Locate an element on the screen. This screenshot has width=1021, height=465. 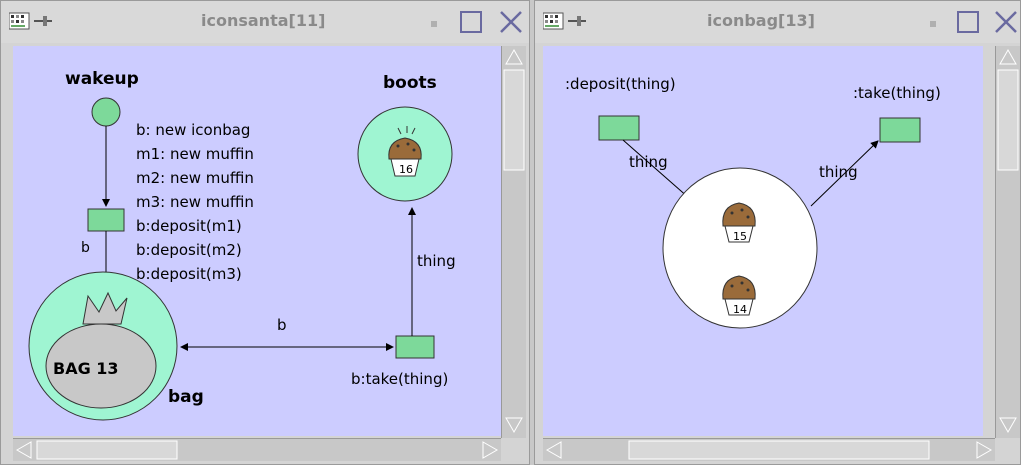
bag-text: BAG 13 is located at coordinates (86, 368).